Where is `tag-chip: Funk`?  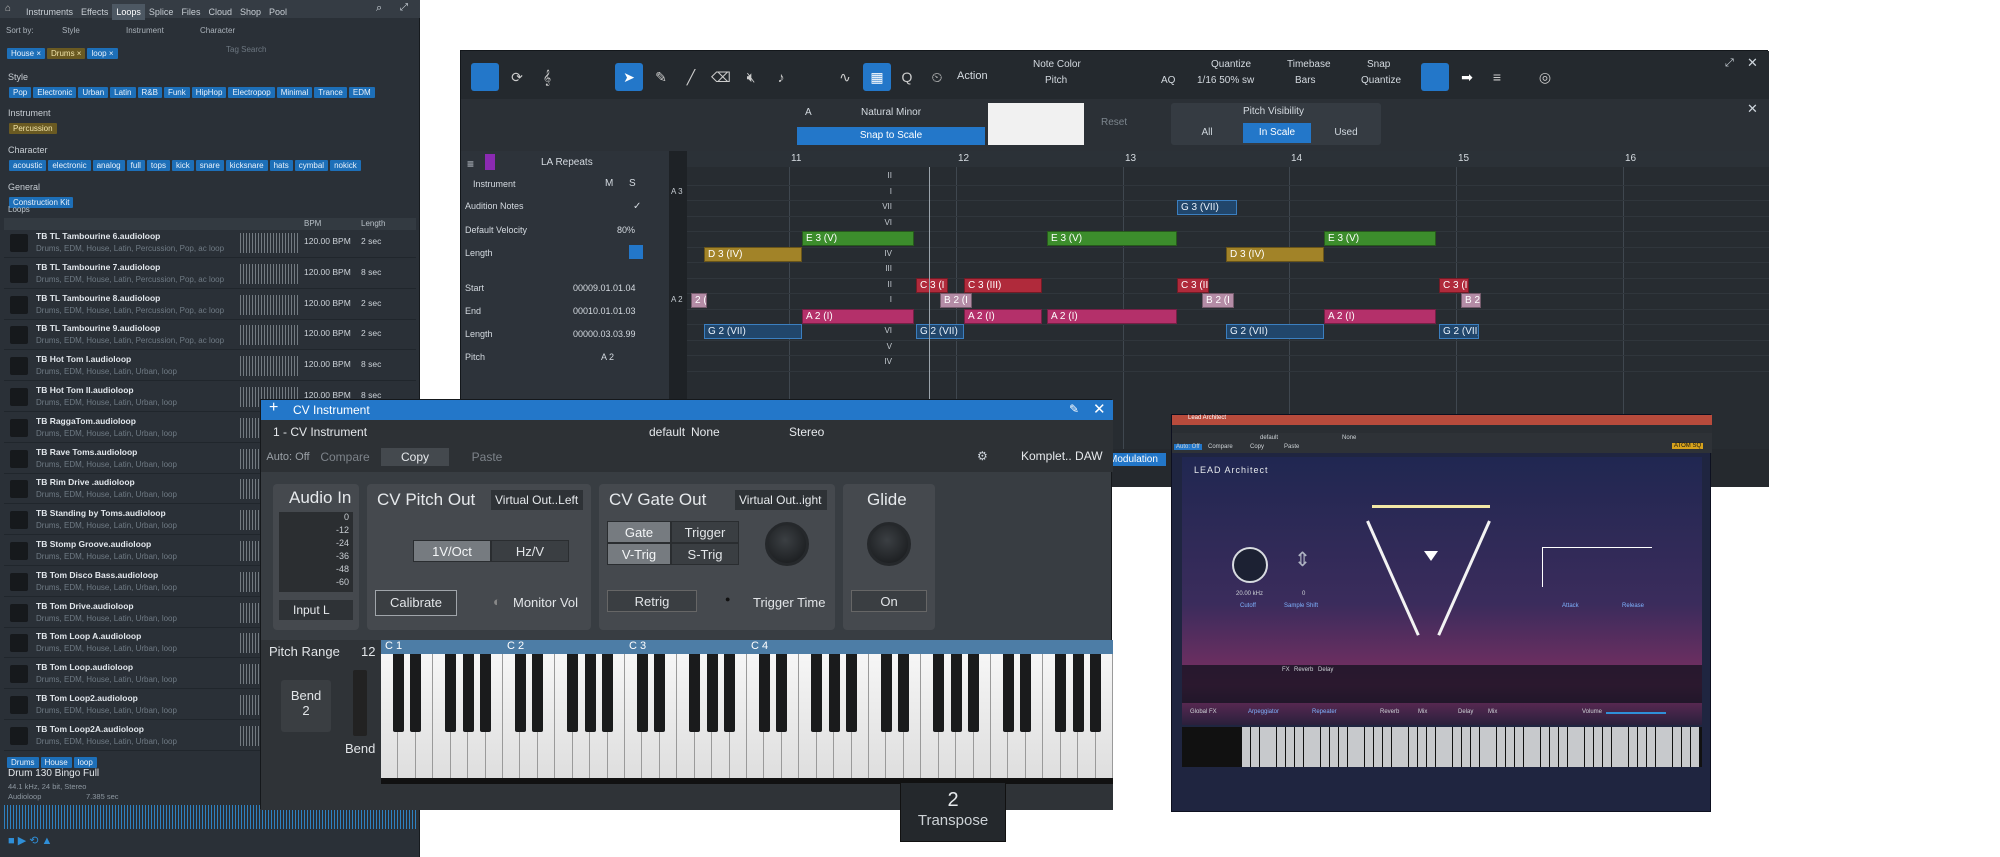
tag-chip: Funk is located at coordinates (176, 92).